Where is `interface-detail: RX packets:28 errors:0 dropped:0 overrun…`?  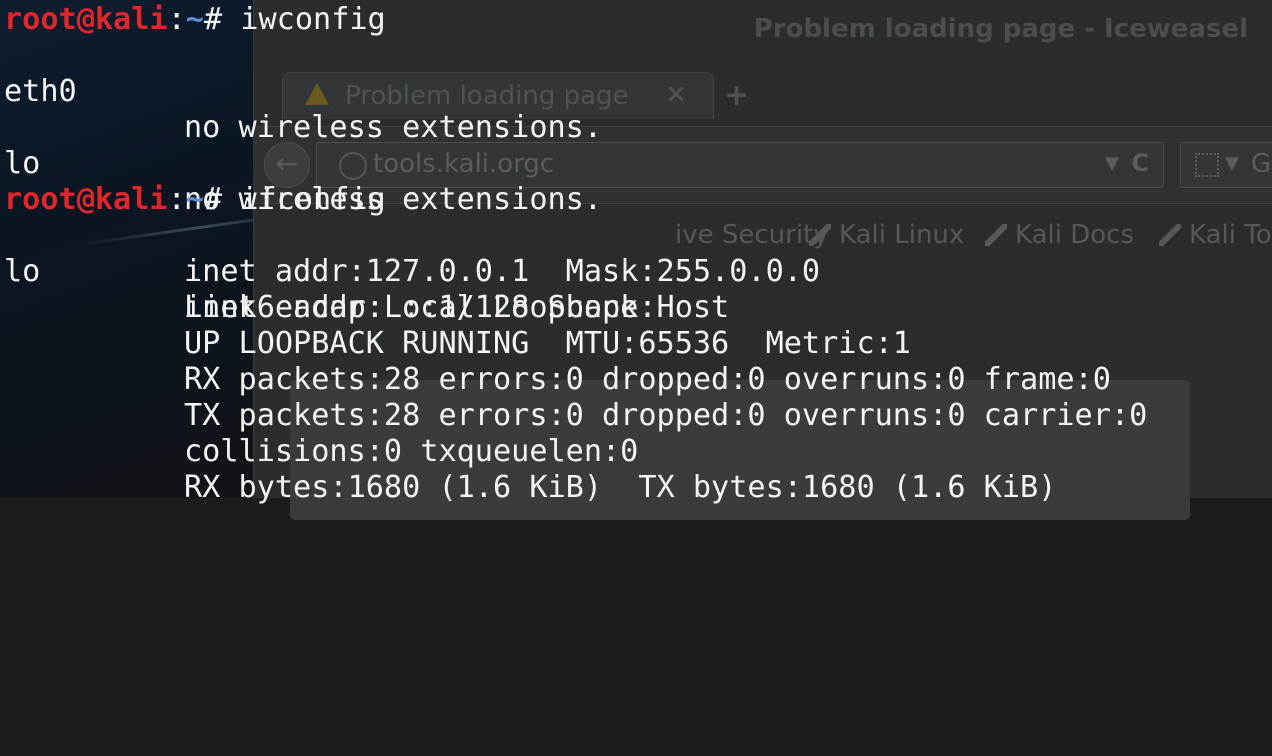
interface-detail: RX packets:28 errors:0 dropped:0 overrun… is located at coordinates (647, 379).